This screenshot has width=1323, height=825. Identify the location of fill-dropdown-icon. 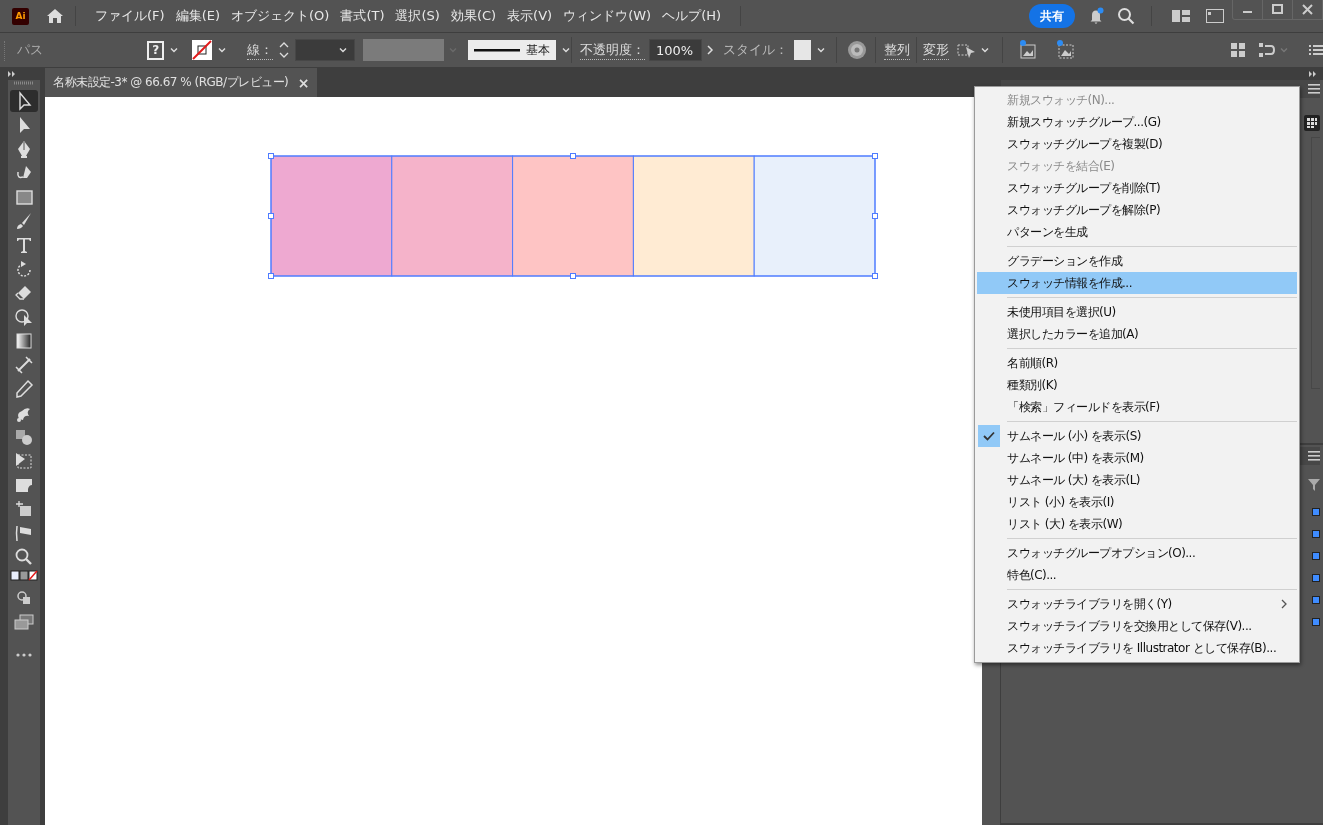
(174, 50).